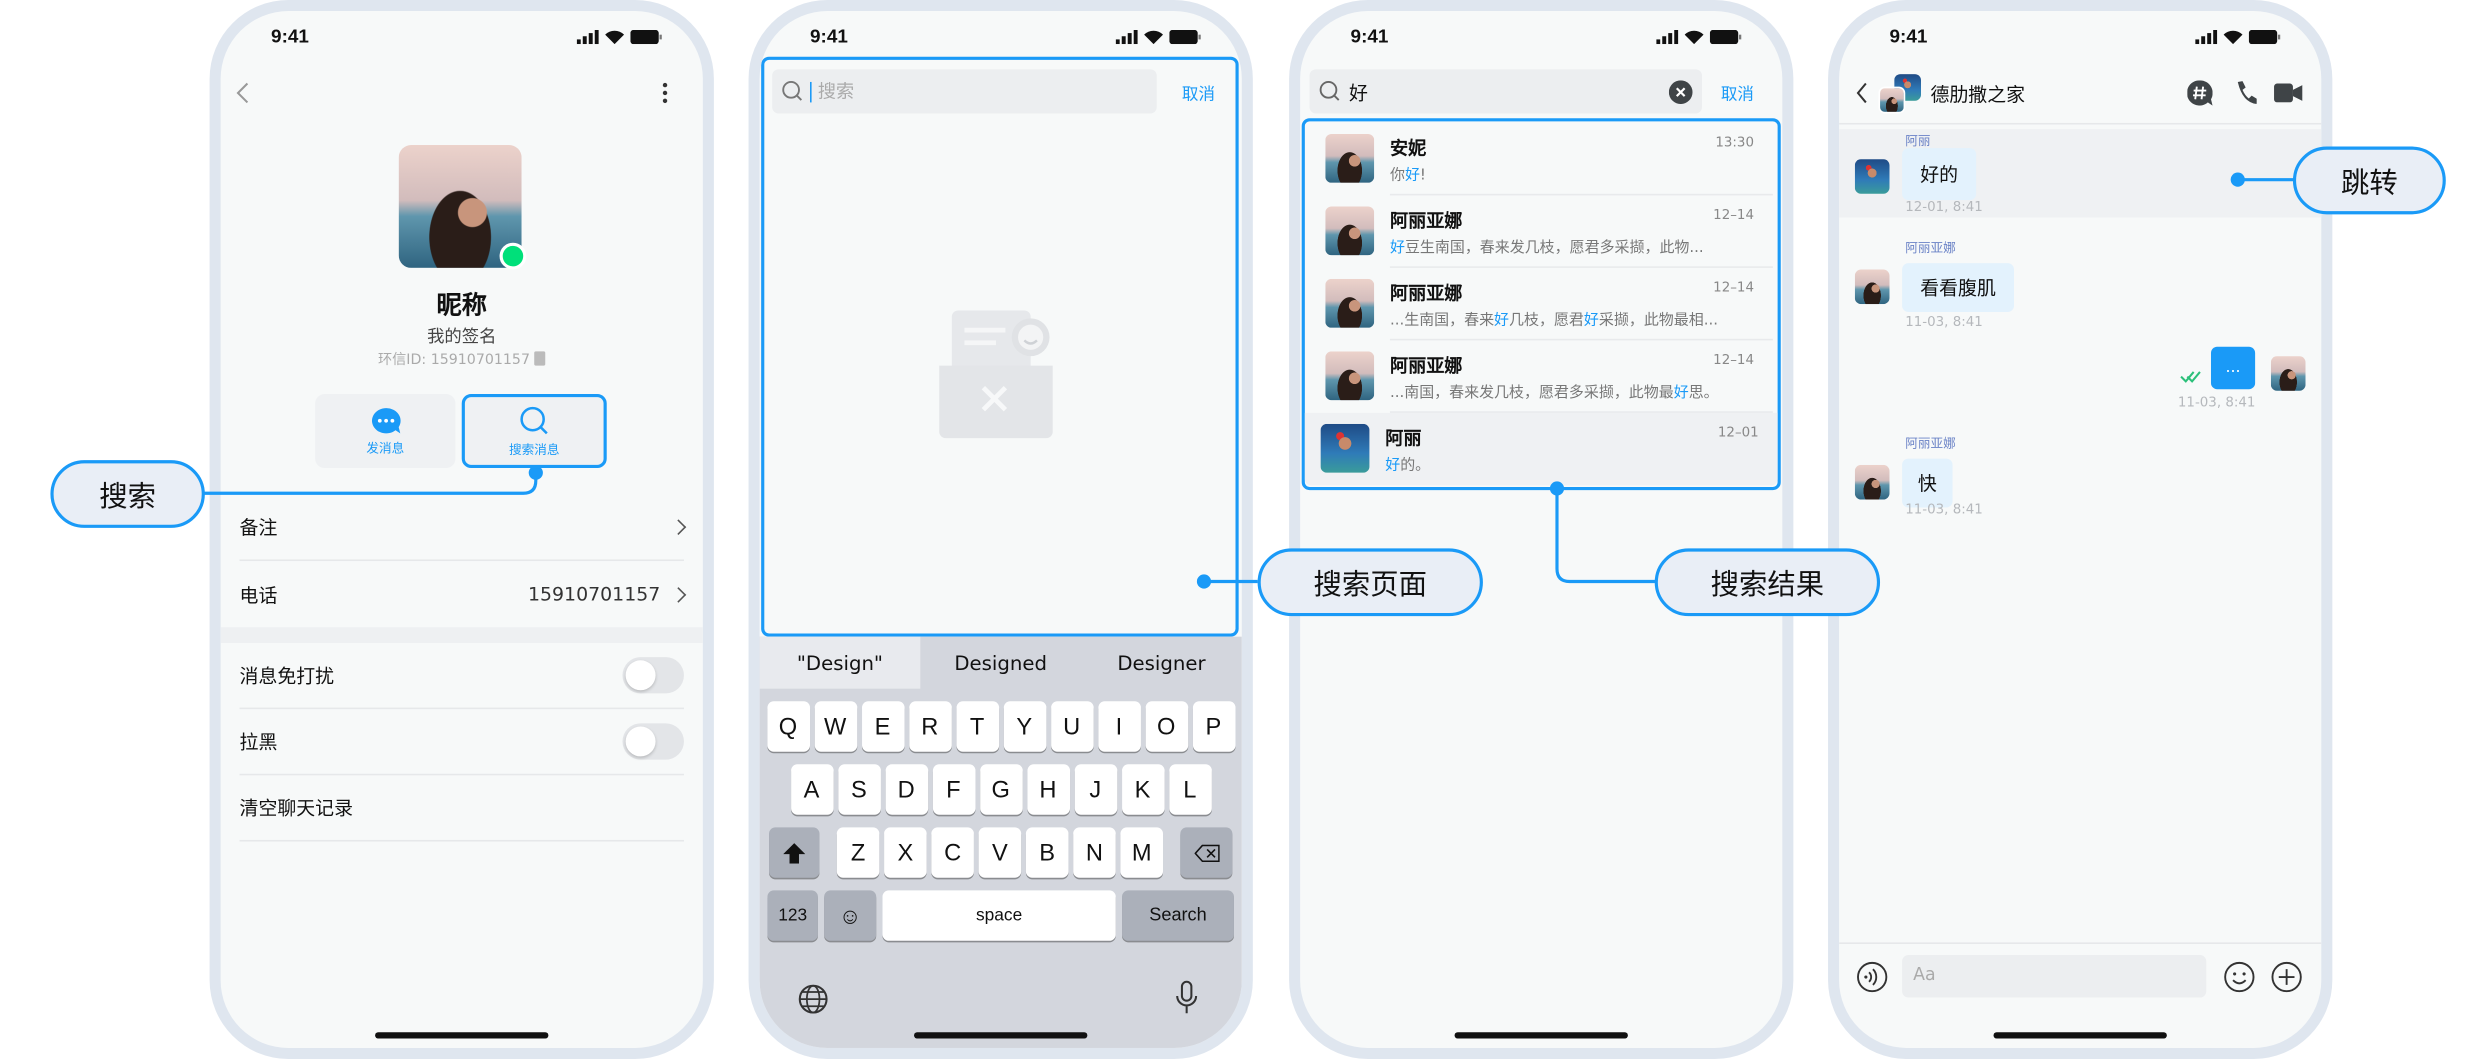 The width and height of the screenshot is (2471, 1062). Describe the element at coordinates (1370, 582) in the screenshot. I see `callout-search-page: 搜索页面` at that location.